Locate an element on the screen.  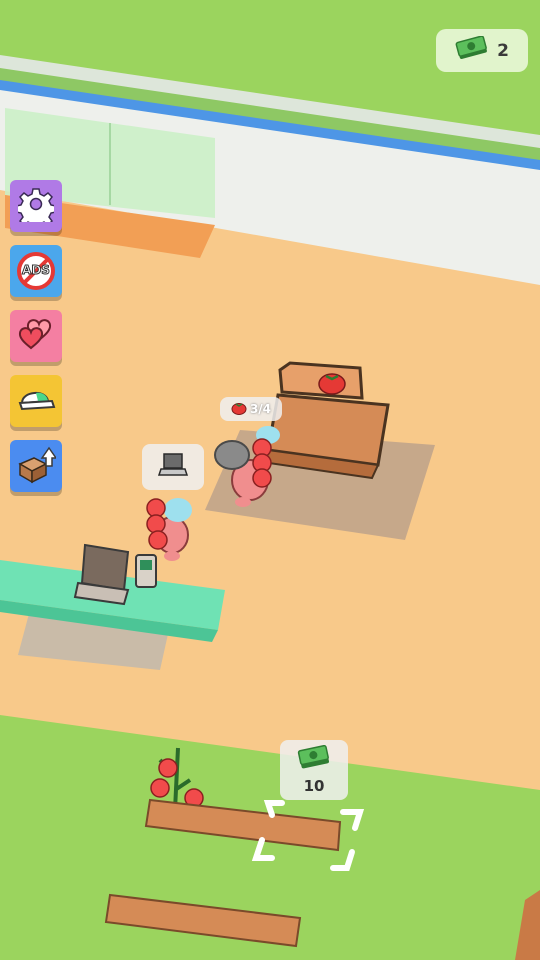
unlock-price-text: 10 is located at coordinates (314, 786).